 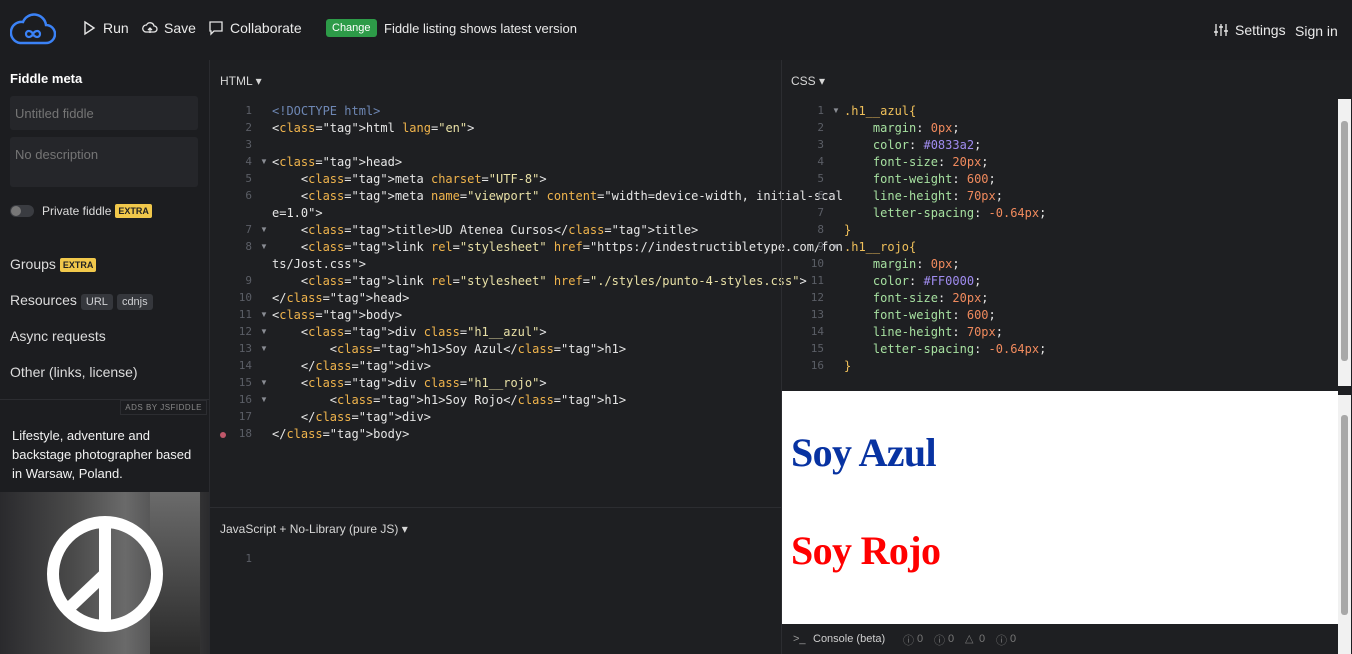 I want to click on code-line: <class="tag">head>, so click(x=337, y=162).